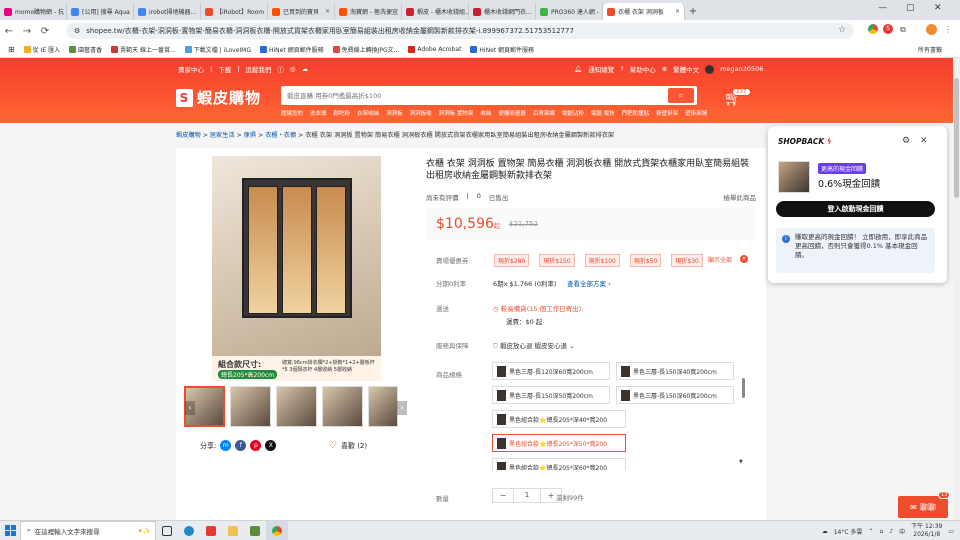 This screenshot has width=960, height=540. What do you see at coordinates (241, 445) in the screenshot?
I see `facebook-share-icon: f` at bounding box center [241, 445].